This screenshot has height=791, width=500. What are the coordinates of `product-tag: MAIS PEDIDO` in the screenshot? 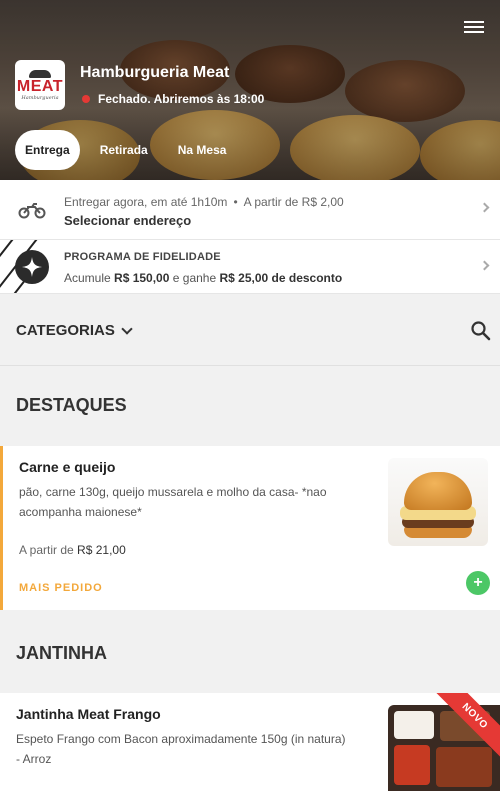 It's located at (61, 588).